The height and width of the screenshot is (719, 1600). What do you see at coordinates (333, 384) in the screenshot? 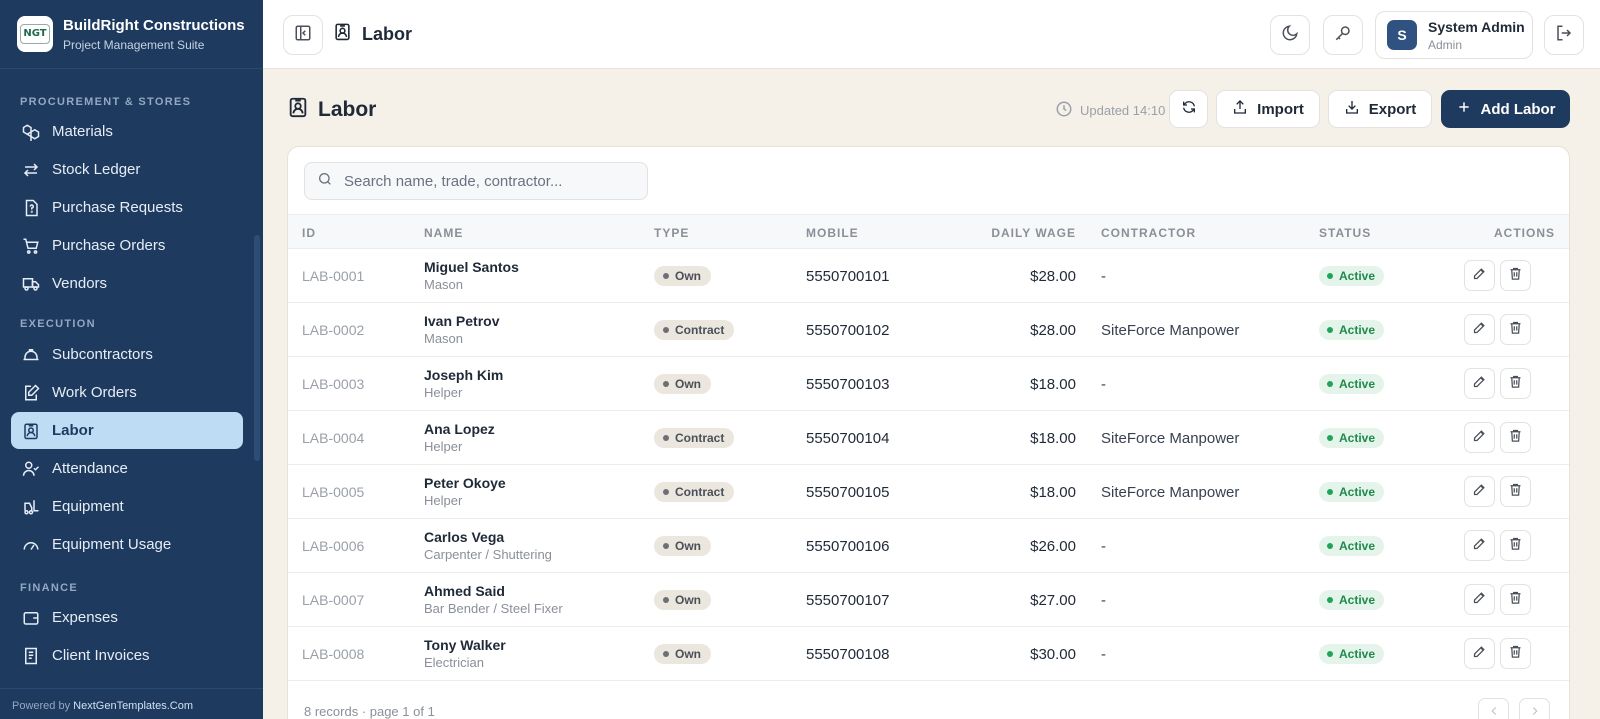
I see `labor-id: LAB-0003` at bounding box center [333, 384].